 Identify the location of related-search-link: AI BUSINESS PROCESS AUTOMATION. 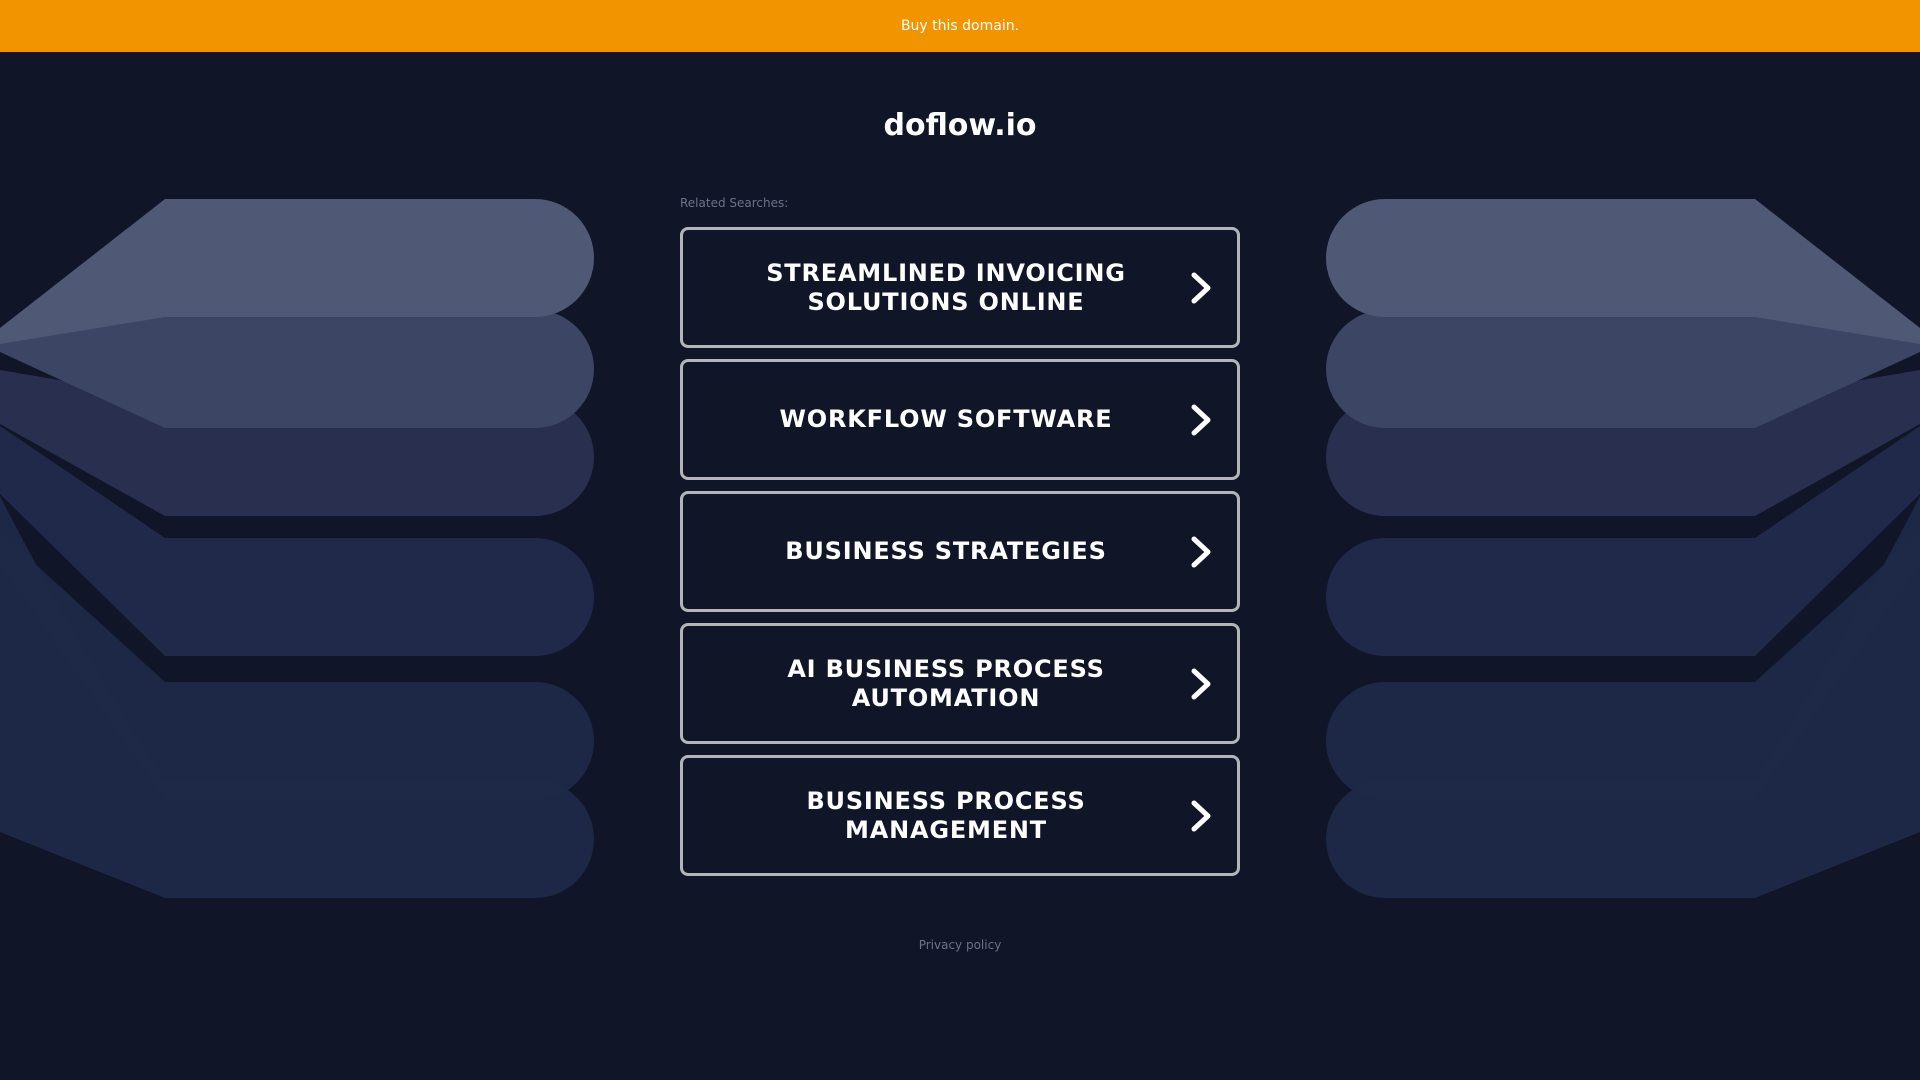
(960, 683).